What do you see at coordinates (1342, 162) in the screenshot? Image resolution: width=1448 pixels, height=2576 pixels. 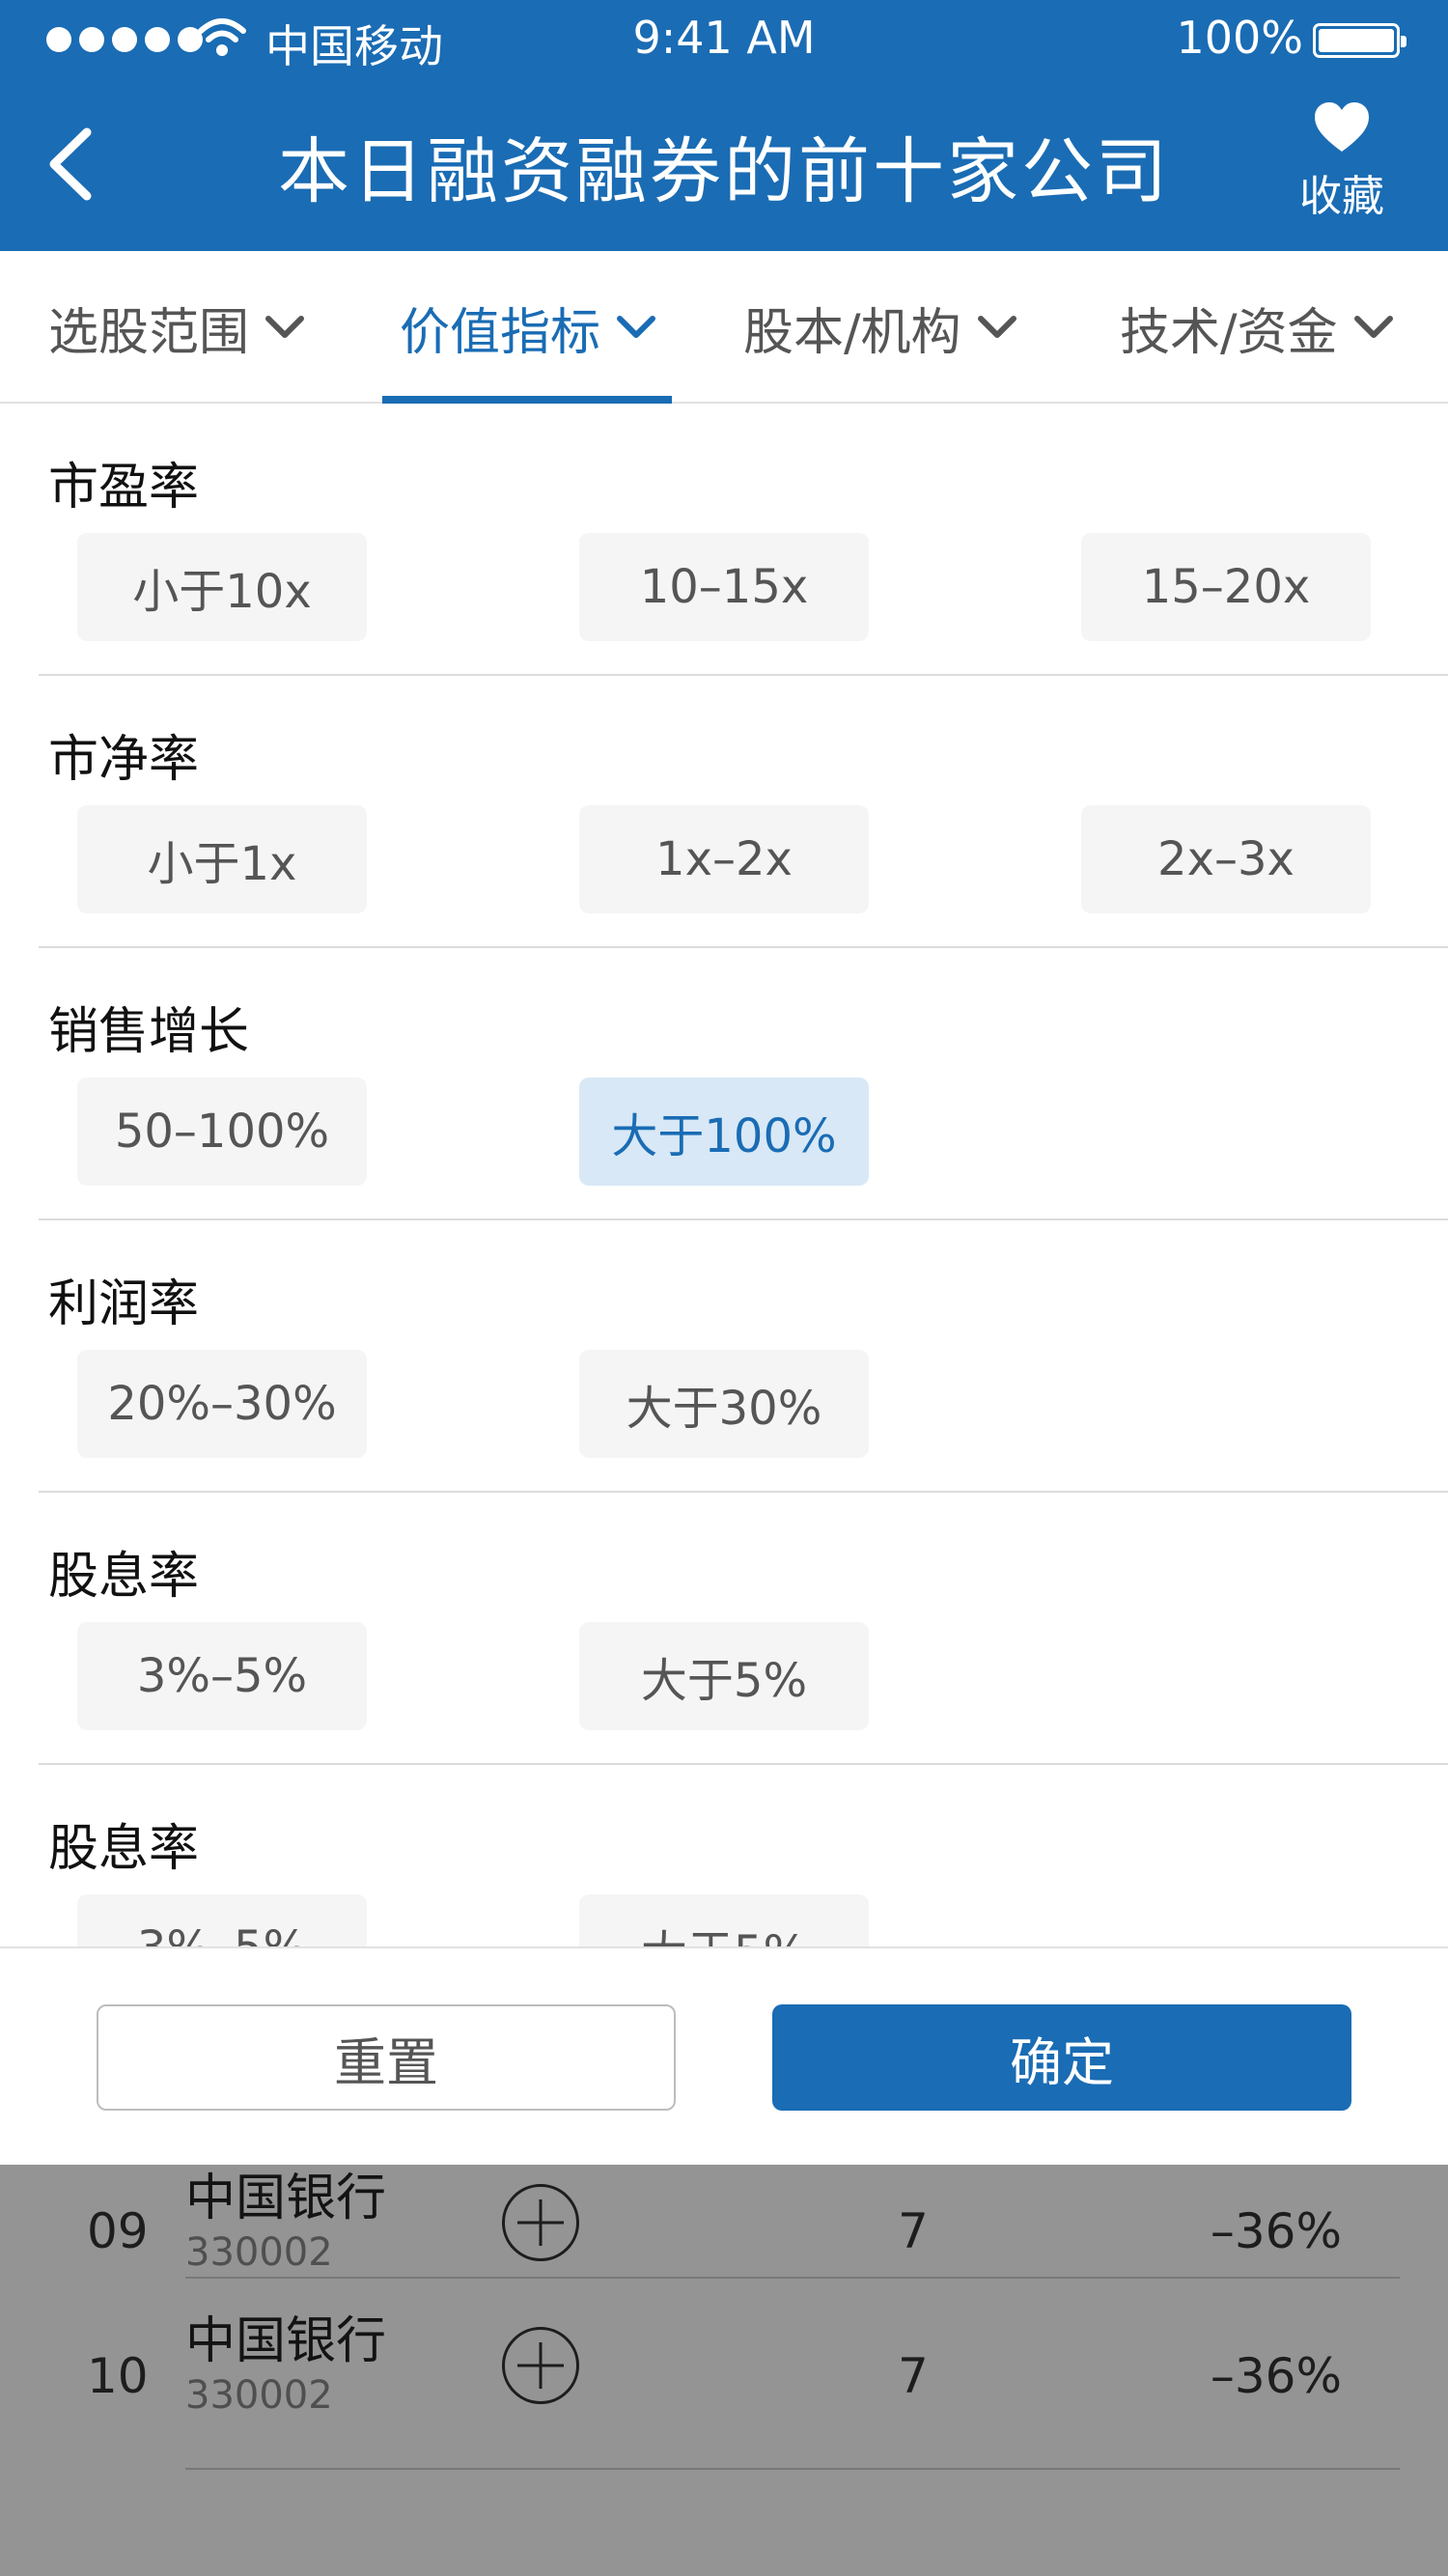 I see `favorite-button: 收藏` at bounding box center [1342, 162].